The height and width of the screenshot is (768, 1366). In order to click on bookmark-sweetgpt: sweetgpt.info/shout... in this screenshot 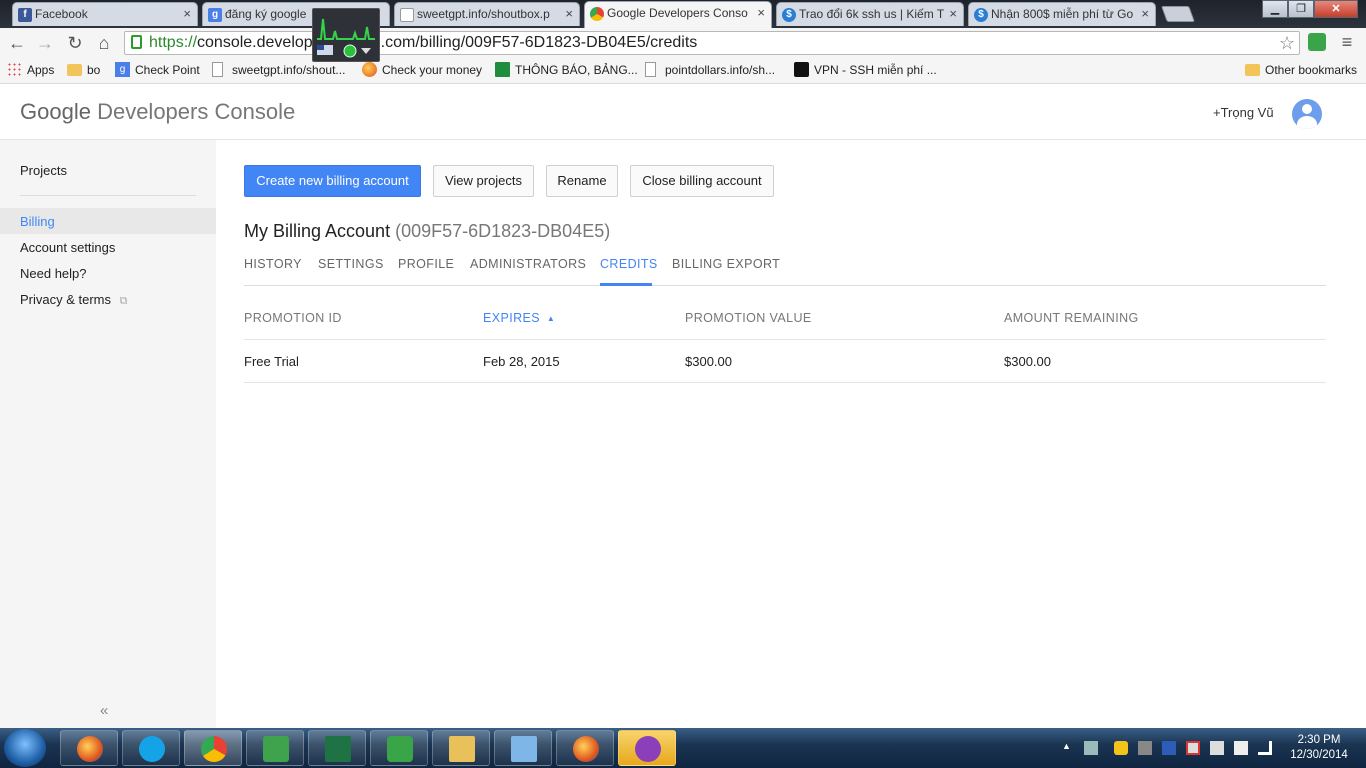, I will do `click(278, 70)`.